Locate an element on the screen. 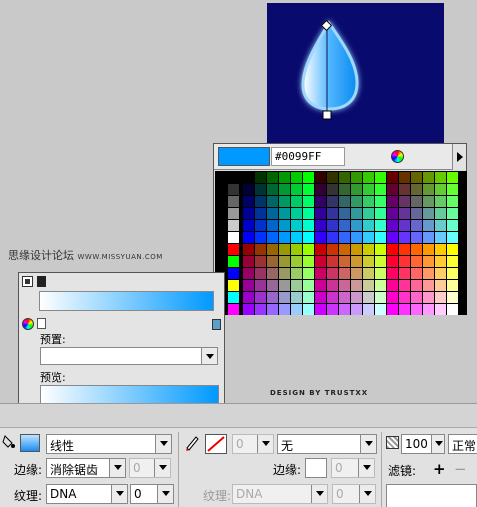  droplet-shape is located at coordinates (355, 74).